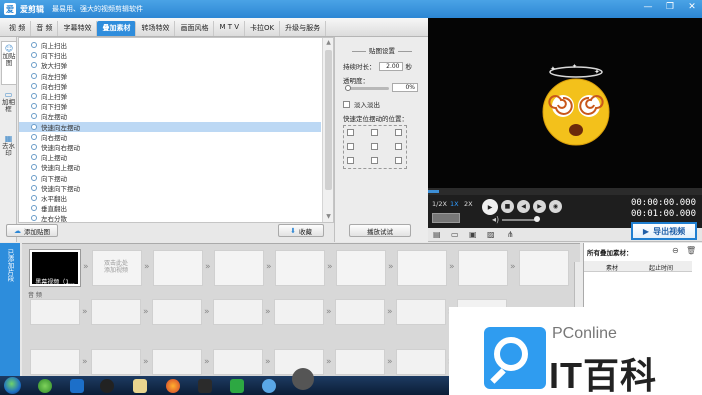  I want to click on share-icon: ⋔, so click(510, 234).